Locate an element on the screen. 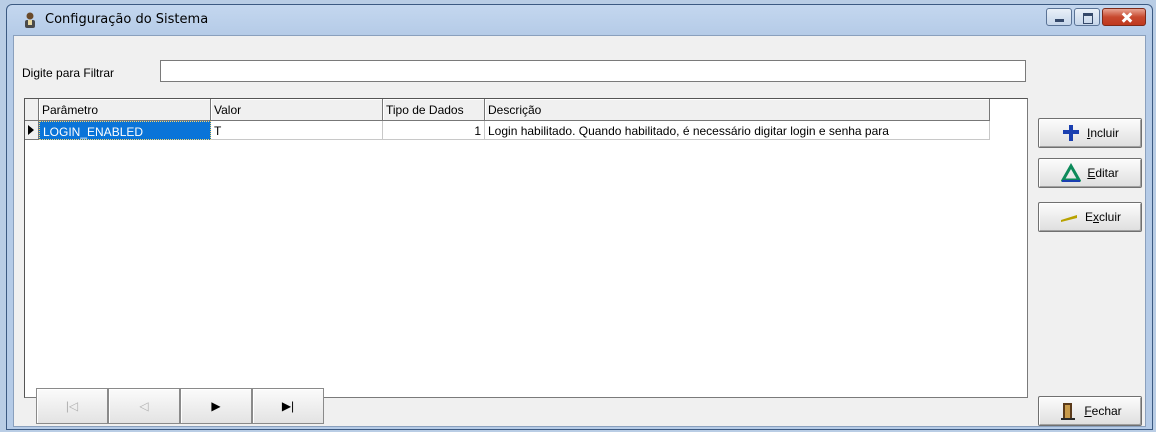 The image size is (1156, 432). plus-icon is located at coordinates (1070, 133).